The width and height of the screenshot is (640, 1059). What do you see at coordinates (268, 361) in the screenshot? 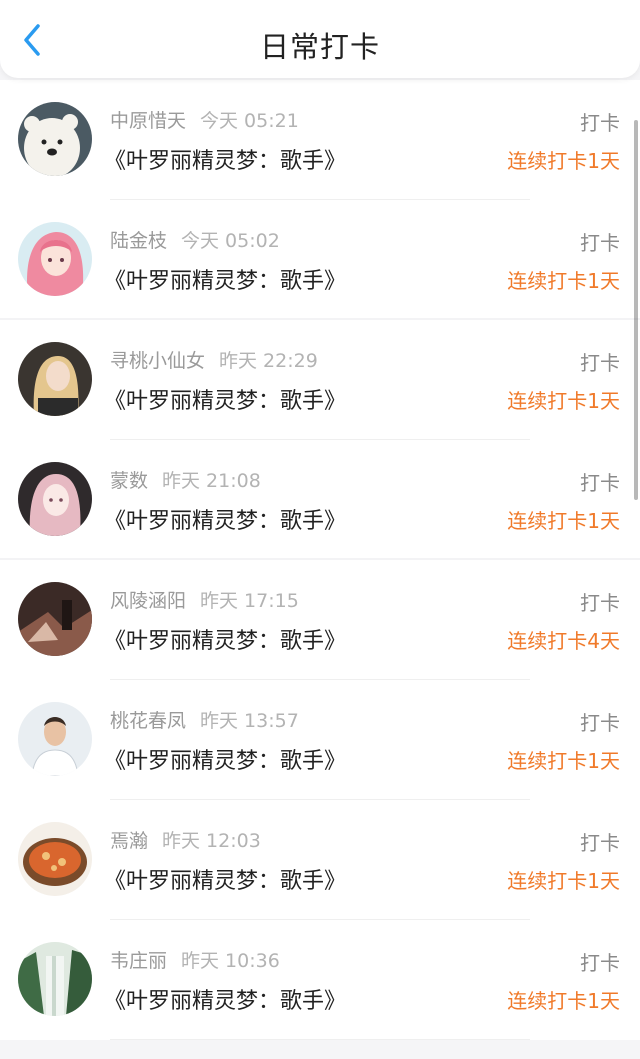
I see `checkin-time: 昨天 22:29` at bounding box center [268, 361].